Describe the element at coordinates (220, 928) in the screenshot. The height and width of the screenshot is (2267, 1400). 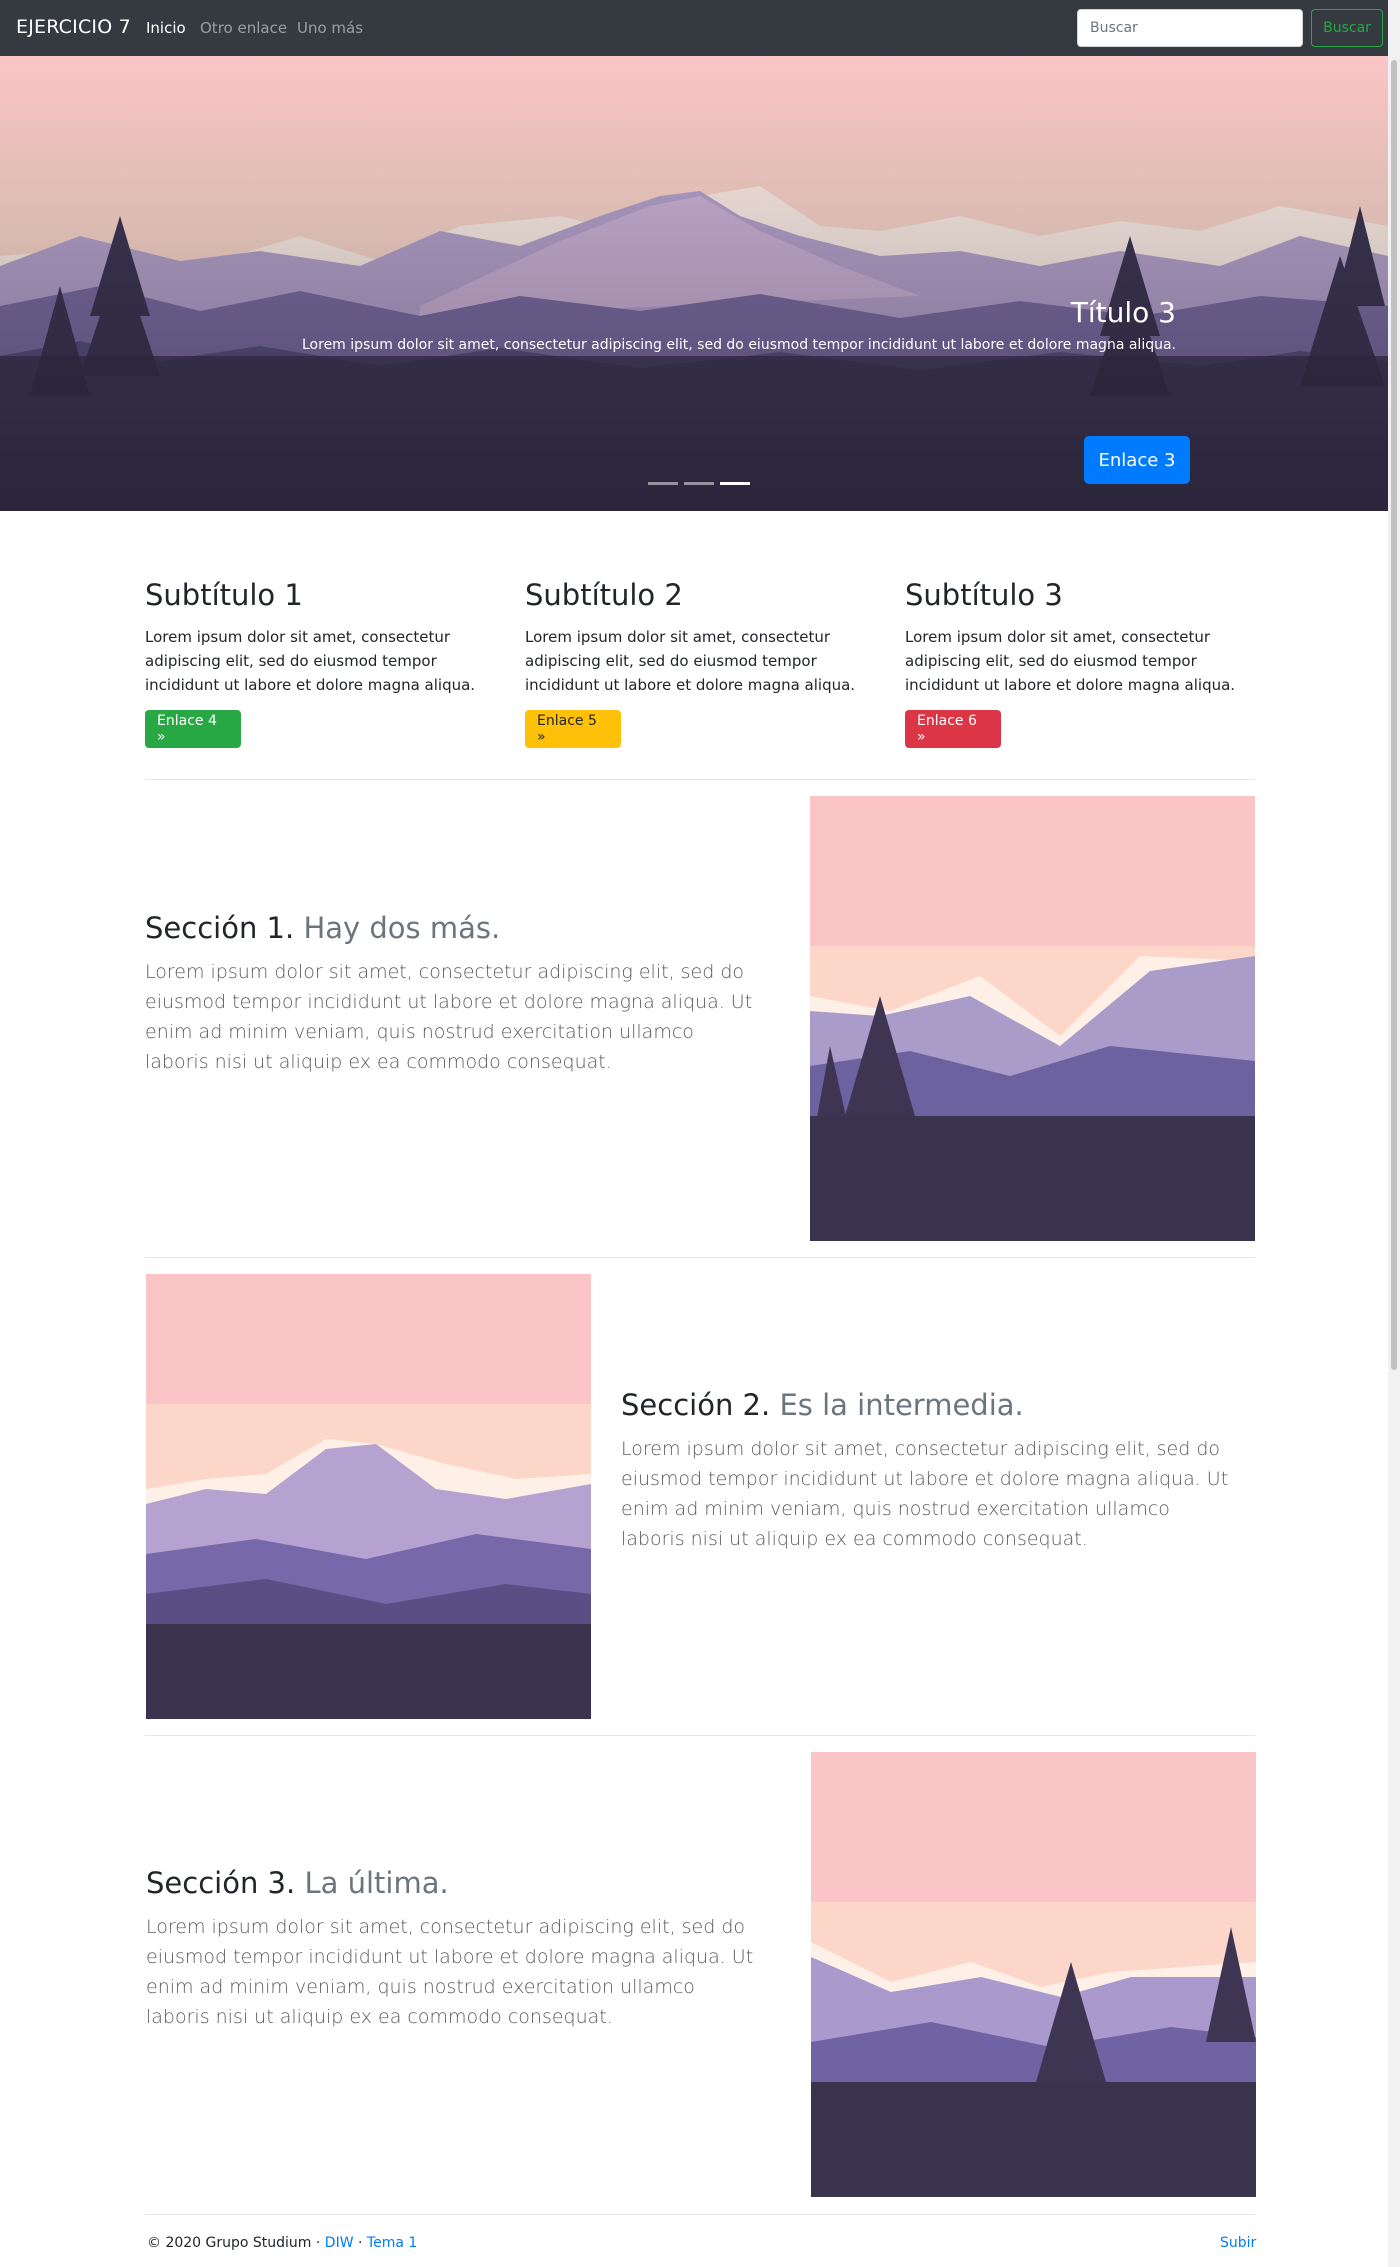
I see `section-1-heading-main: Sección 1.` at that location.